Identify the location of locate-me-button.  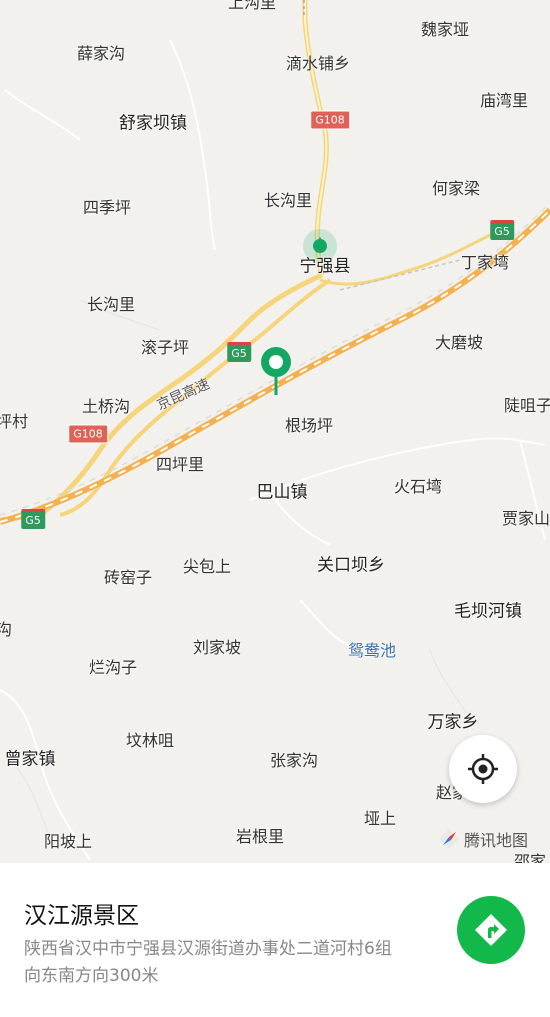
(483, 769).